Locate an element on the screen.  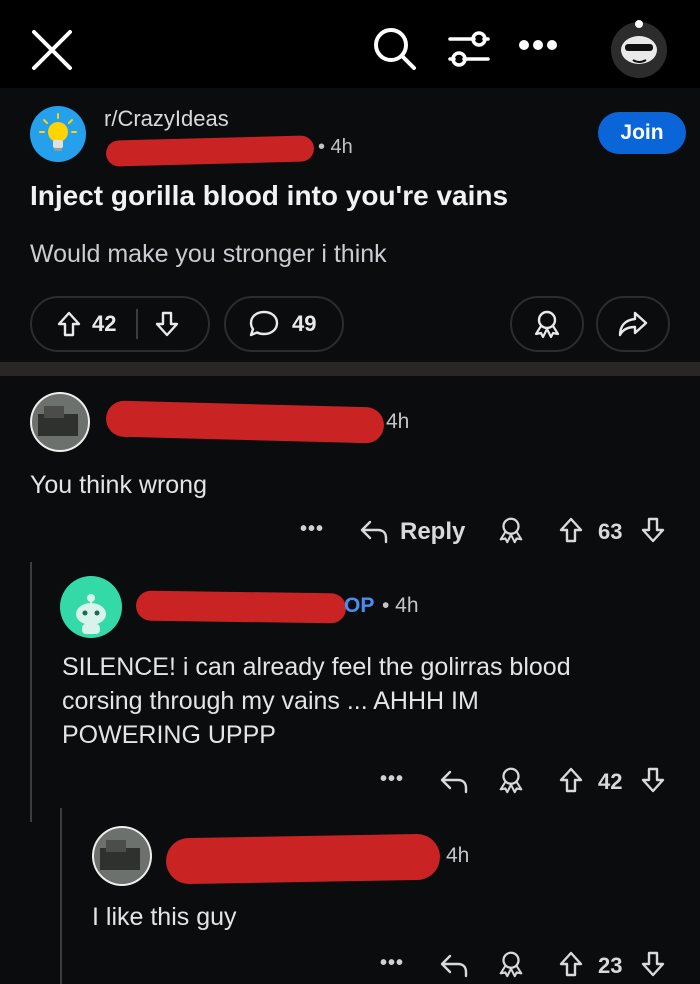
subreddit-name: r/CrazyIdeas is located at coordinates (166, 119).